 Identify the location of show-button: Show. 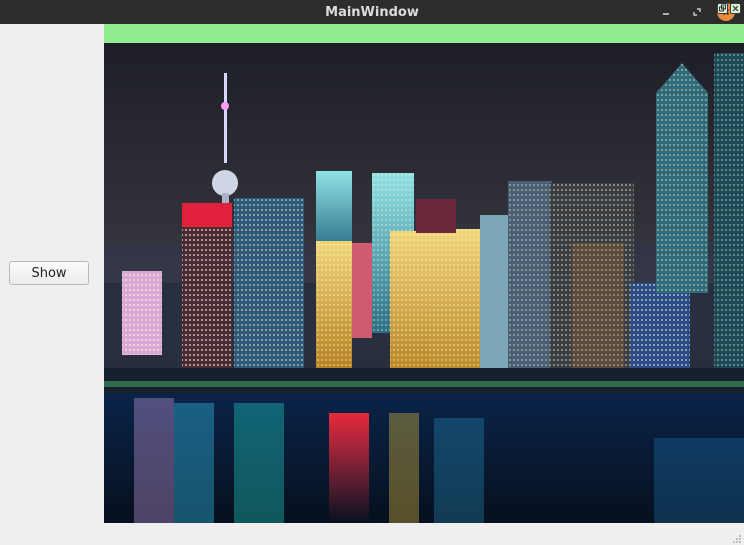
(49, 273).